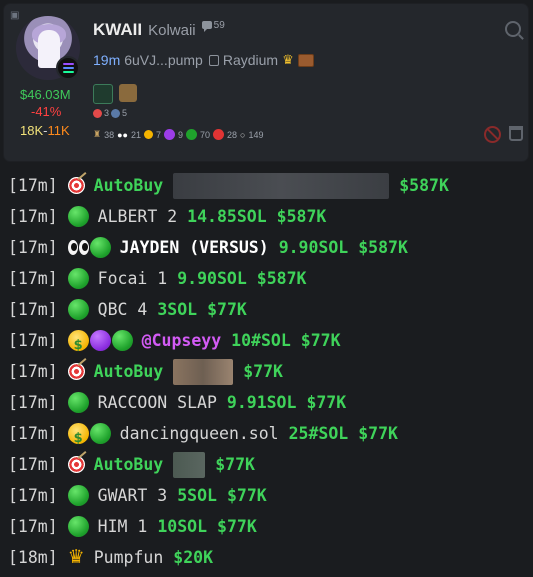  I want to click on mini-stats: 3 5, so click(110, 113).